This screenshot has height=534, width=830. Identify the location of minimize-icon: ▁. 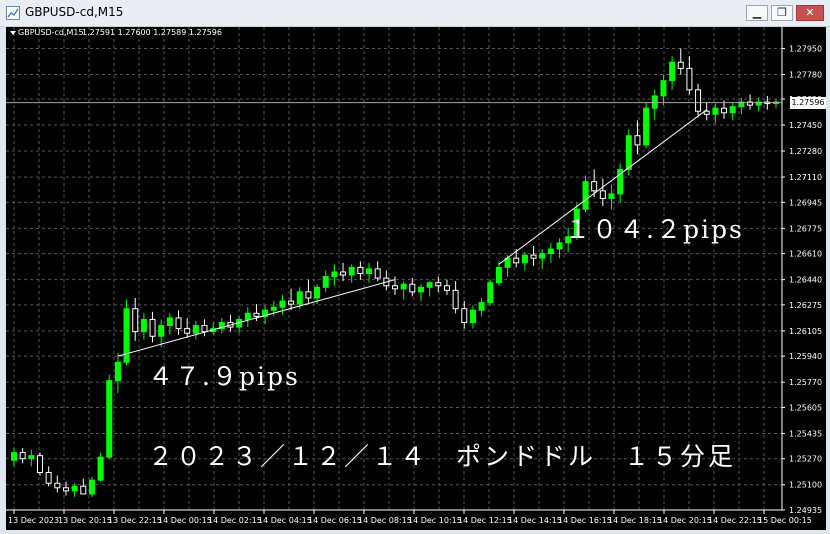
(757, 12).